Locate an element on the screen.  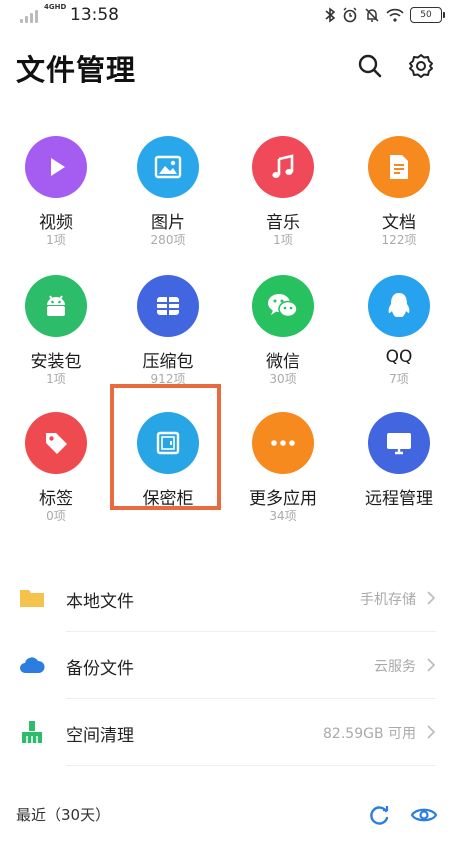
category-label: 音乐 is located at coordinates (283, 223).